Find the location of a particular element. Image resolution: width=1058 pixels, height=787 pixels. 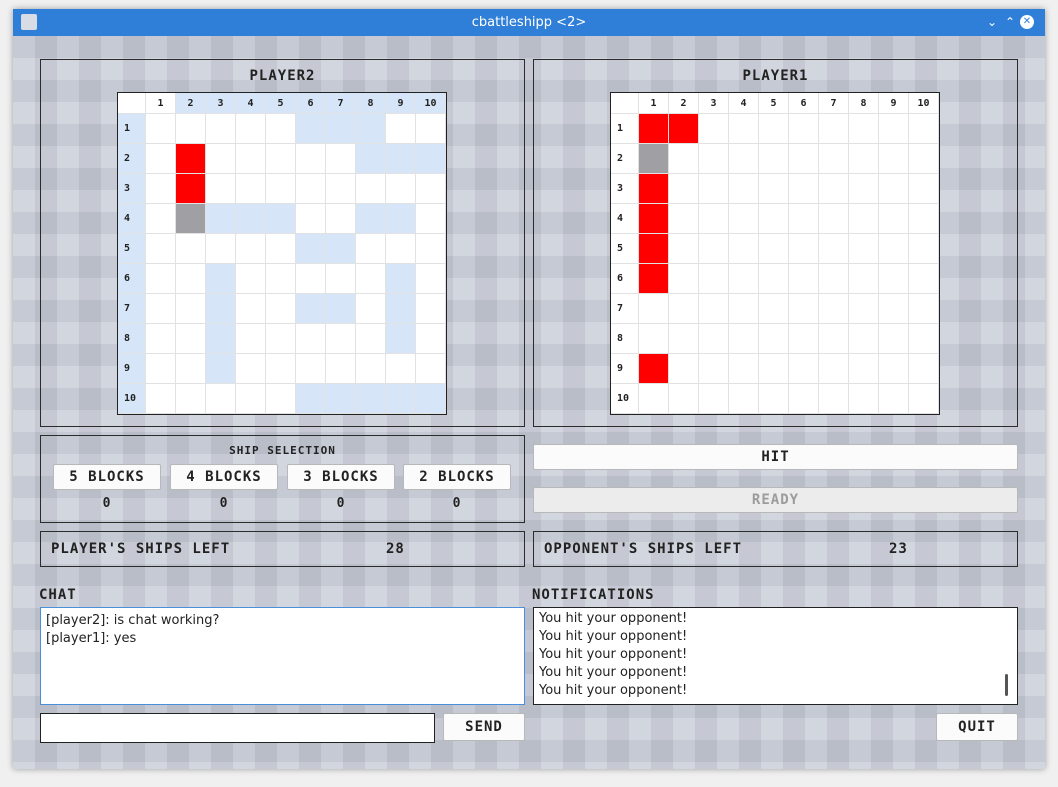

notifications-scrollbar is located at coordinates (1006, 685).